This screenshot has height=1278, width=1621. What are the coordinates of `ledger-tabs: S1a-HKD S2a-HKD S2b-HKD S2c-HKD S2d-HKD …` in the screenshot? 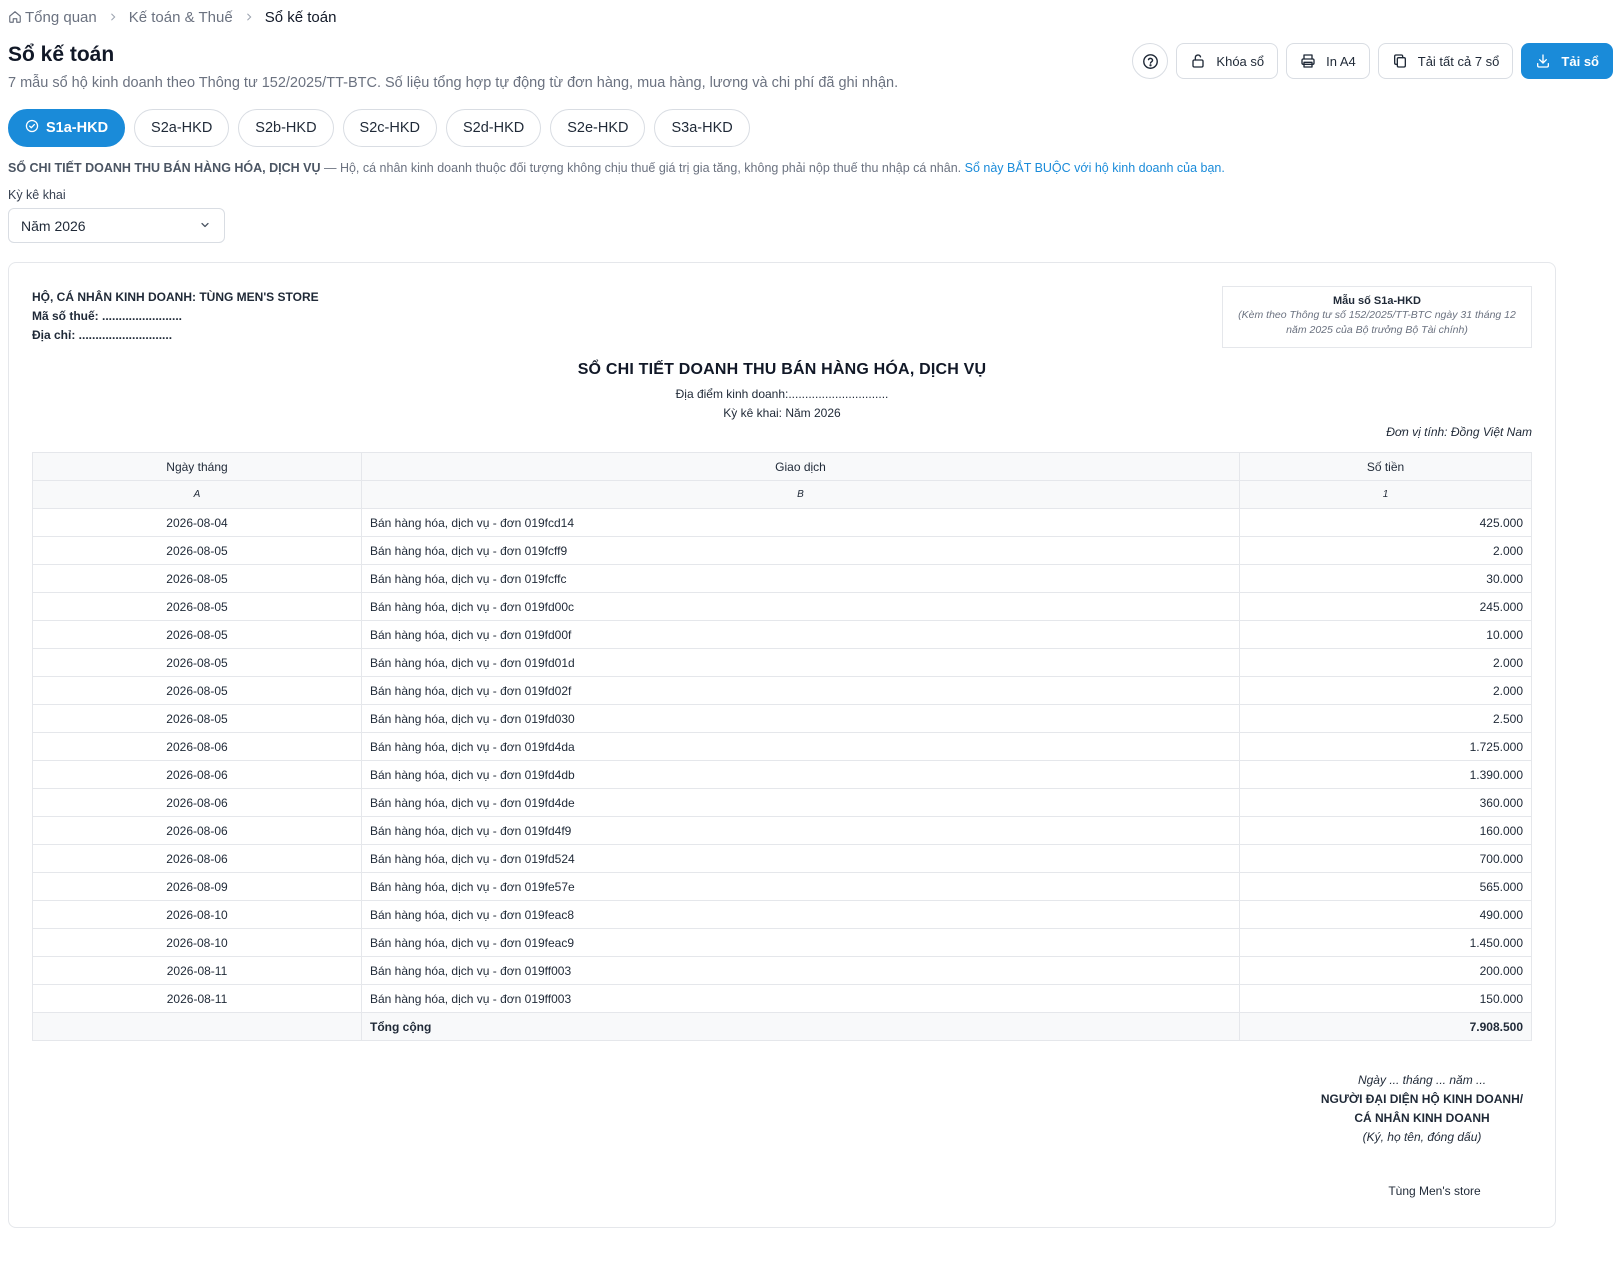 It's located at (379, 128).